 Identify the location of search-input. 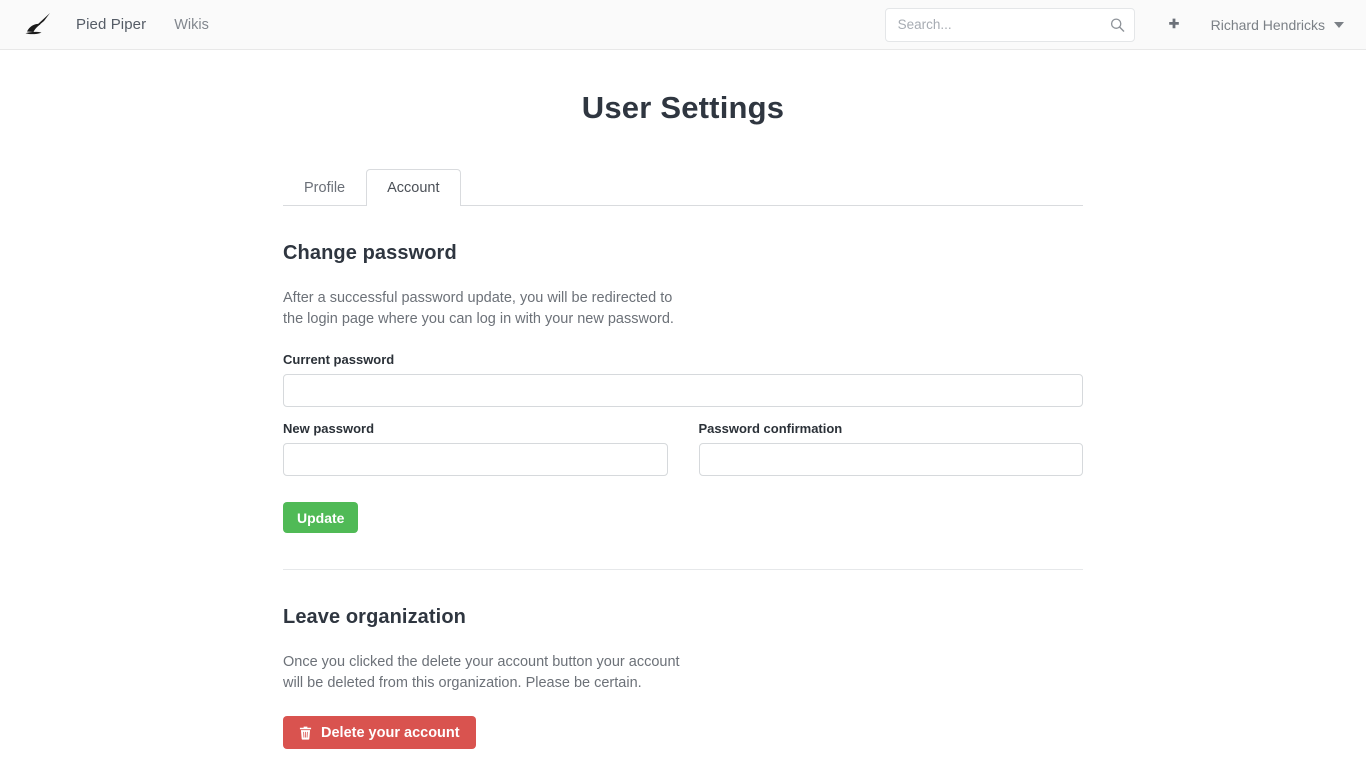
(1009, 24).